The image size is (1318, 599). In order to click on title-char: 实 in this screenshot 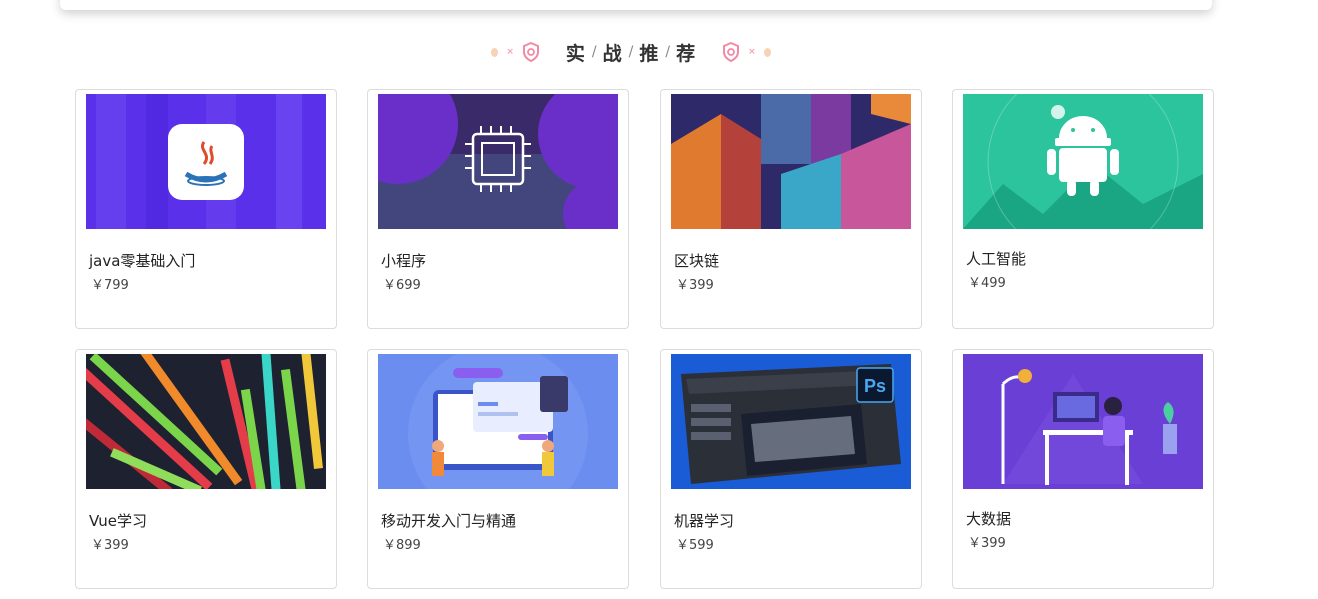, I will do `click(575, 53)`.